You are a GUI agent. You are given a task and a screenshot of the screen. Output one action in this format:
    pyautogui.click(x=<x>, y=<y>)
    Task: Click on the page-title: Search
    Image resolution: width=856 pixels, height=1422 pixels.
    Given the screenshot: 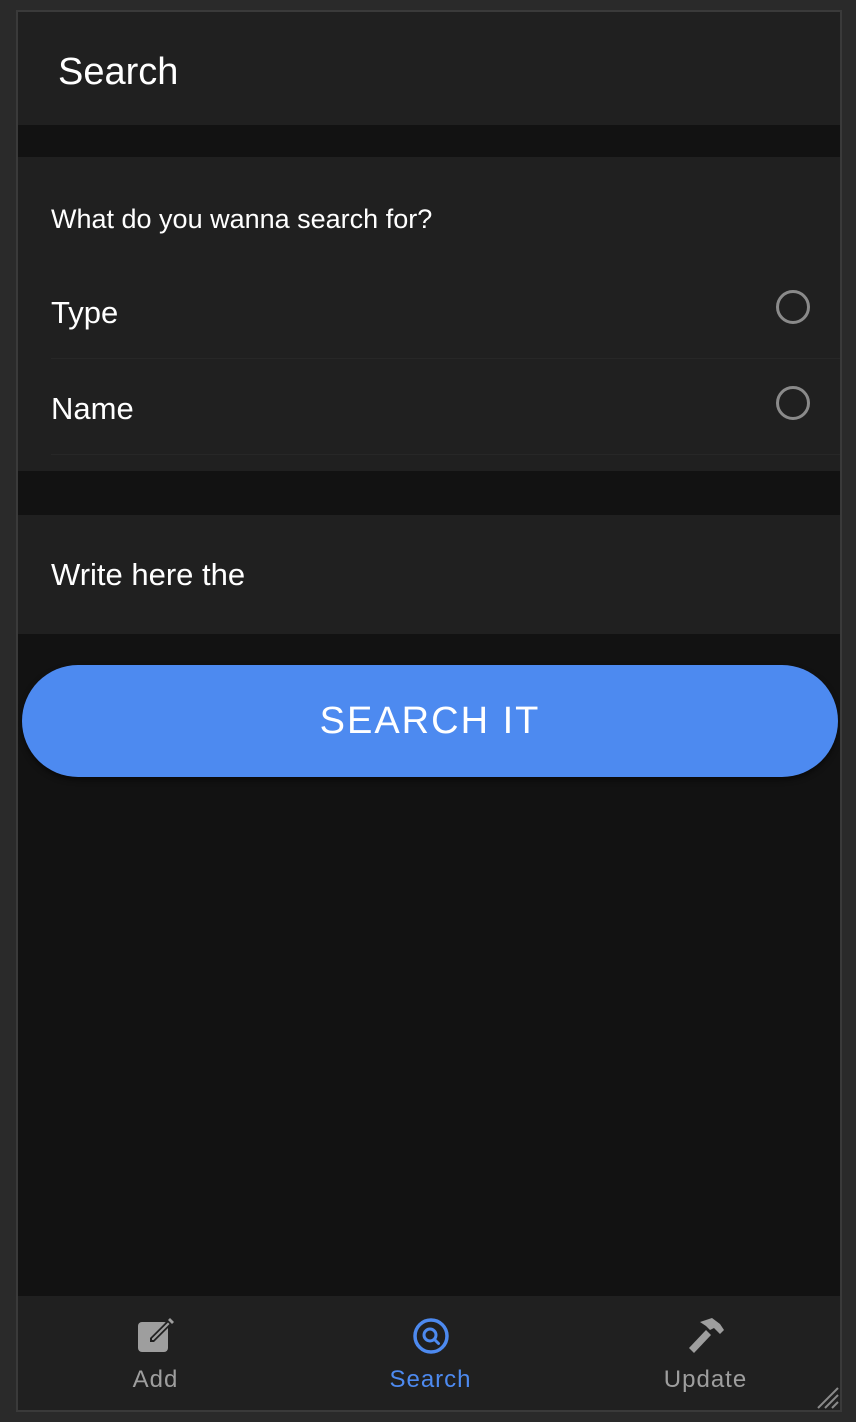 What is the action you would take?
    pyautogui.click(x=118, y=72)
    